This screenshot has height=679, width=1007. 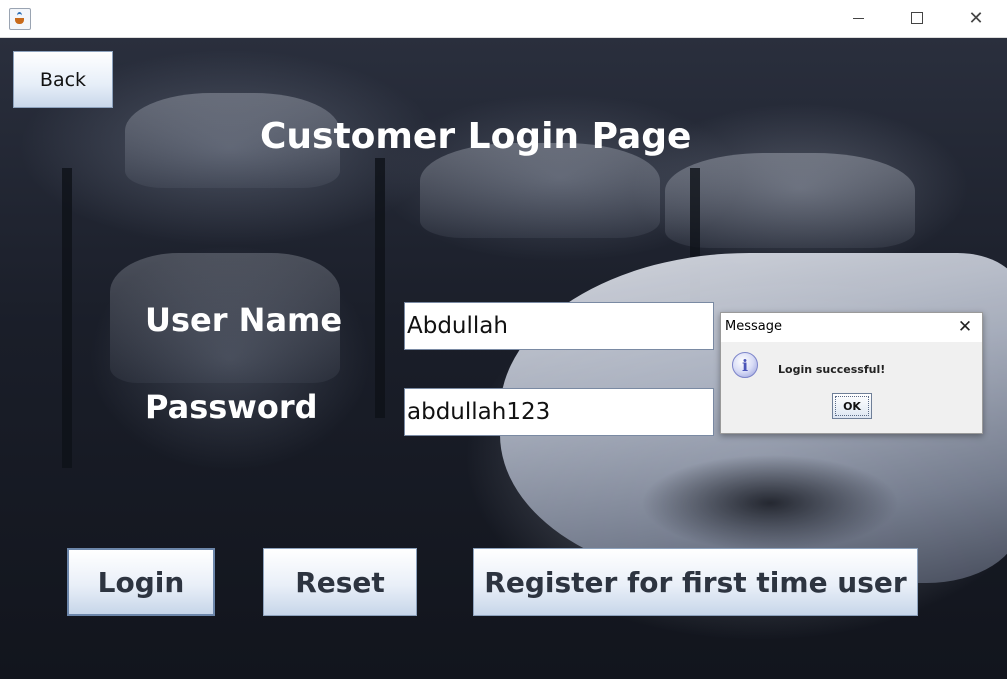 What do you see at coordinates (476, 136) in the screenshot?
I see `page-title: Customer Login Page` at bounding box center [476, 136].